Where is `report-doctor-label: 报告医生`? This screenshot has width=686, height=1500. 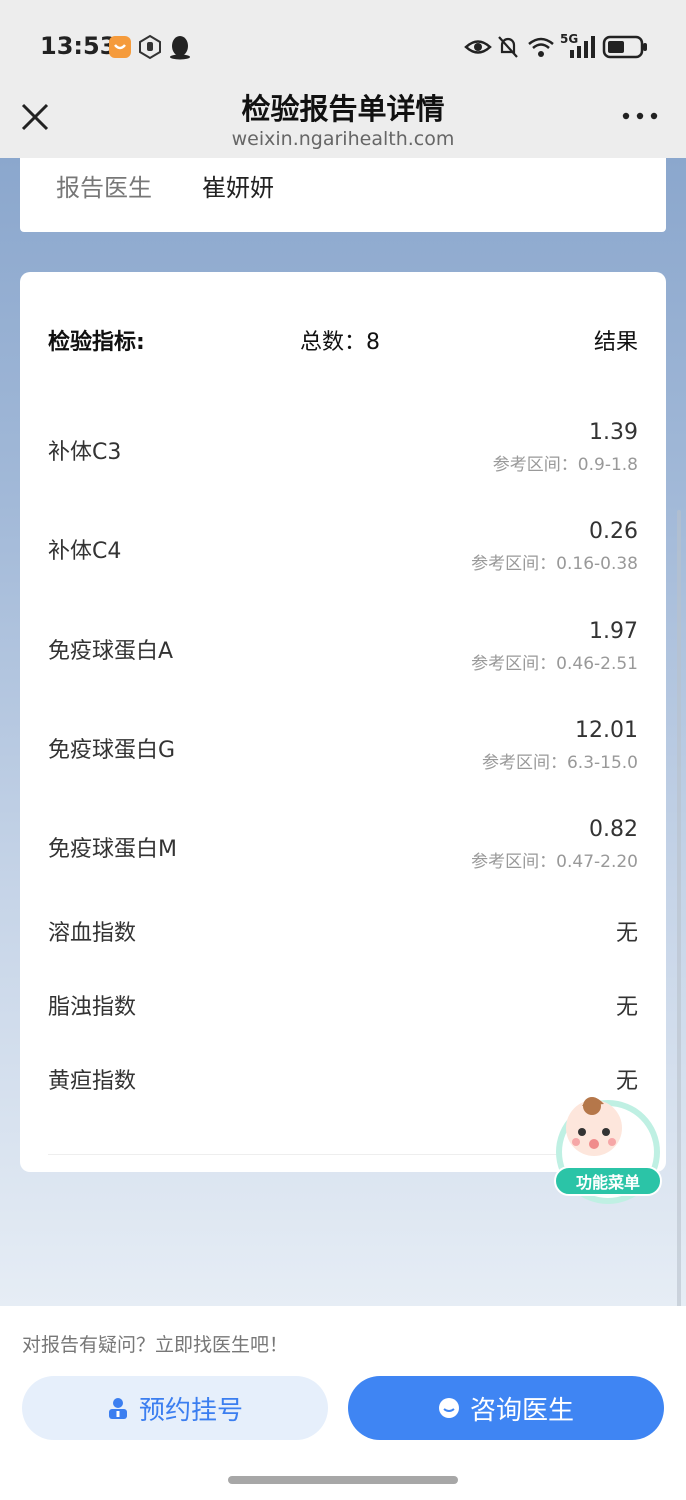 report-doctor-label: 报告医生 is located at coordinates (104, 188).